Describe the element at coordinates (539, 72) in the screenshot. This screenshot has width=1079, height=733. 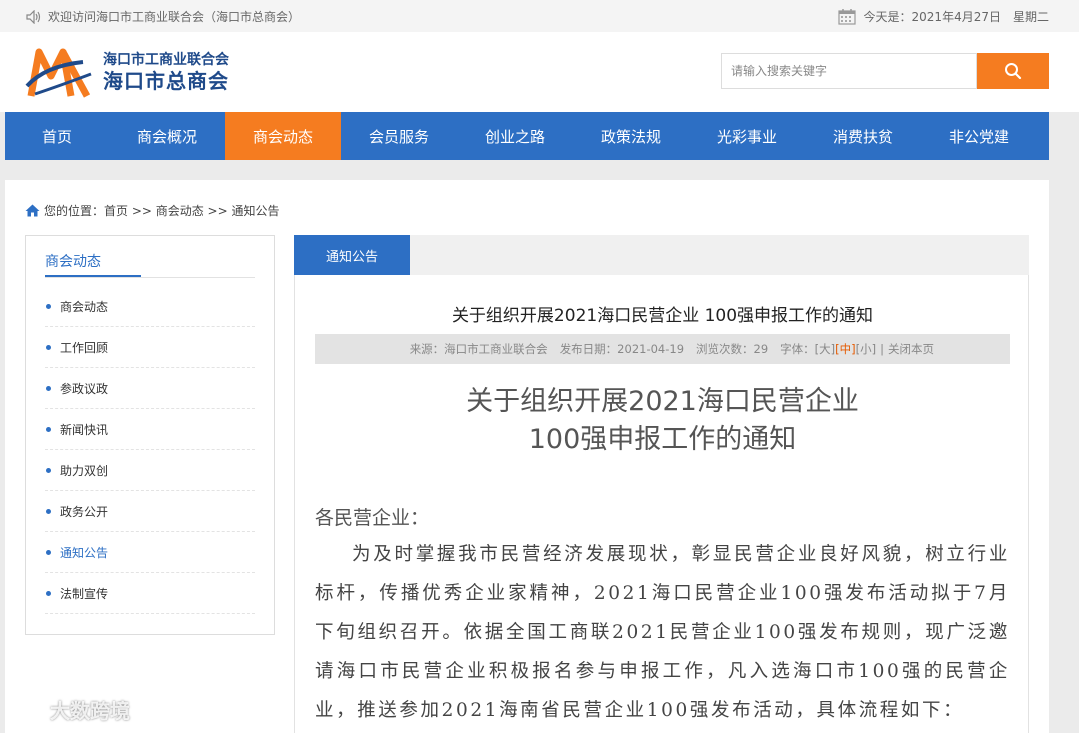
I see `site-header: 海口市工商业联合会 海口市总商会` at that location.